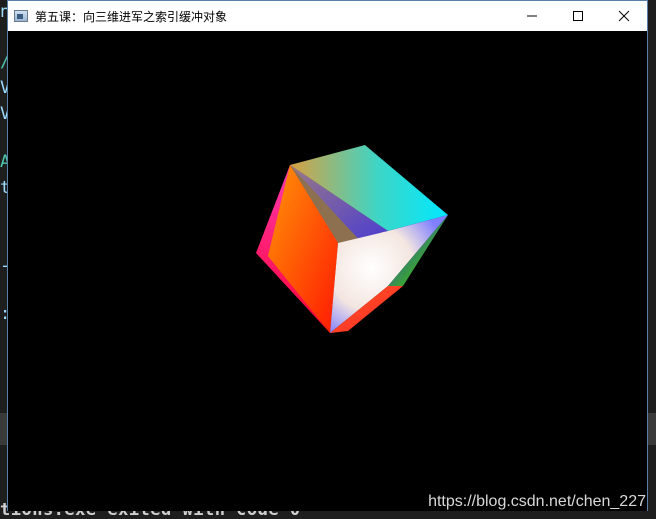 The height and width of the screenshot is (519, 656). Describe the element at coordinates (327, 16) in the screenshot. I see `title-bar: 第五课：向三维进军之索引缓冲对象` at that location.